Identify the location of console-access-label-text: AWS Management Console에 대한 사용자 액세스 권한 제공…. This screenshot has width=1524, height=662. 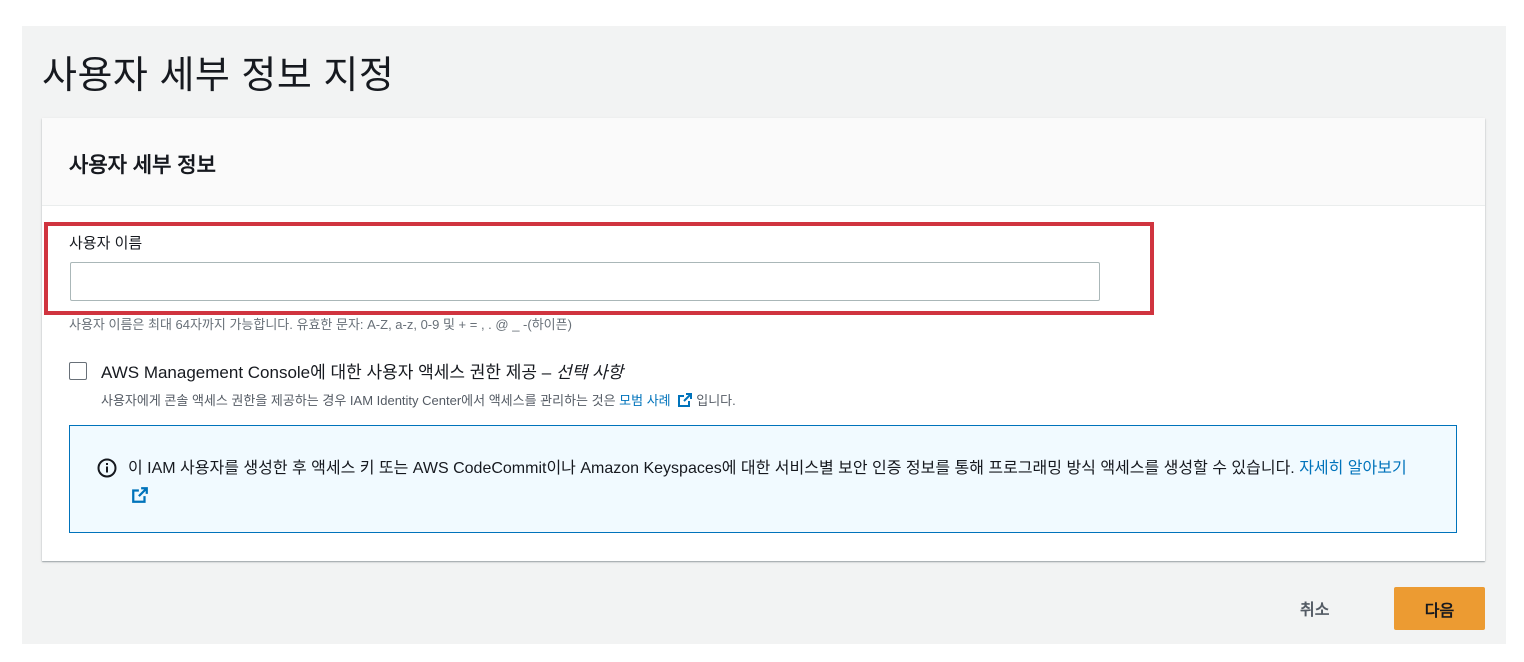
(326, 372).